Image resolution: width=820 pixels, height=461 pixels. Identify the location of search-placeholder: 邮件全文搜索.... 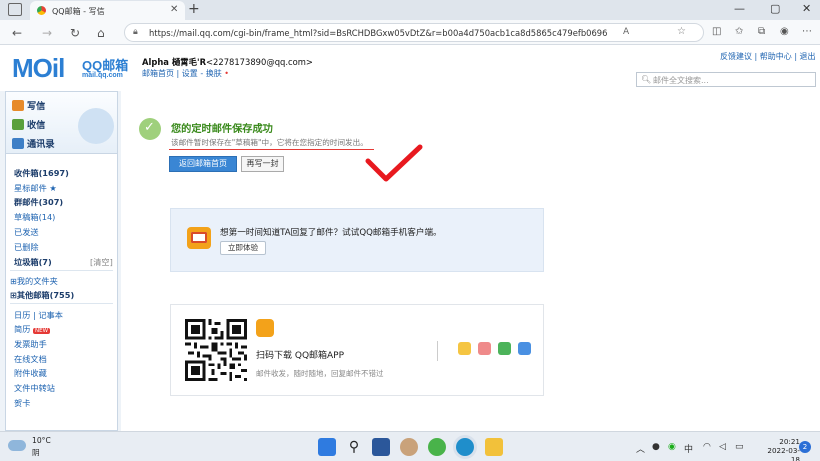
(681, 80).